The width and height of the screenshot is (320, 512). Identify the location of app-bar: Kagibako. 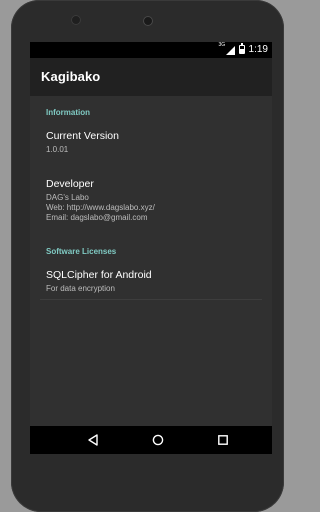
(151, 77).